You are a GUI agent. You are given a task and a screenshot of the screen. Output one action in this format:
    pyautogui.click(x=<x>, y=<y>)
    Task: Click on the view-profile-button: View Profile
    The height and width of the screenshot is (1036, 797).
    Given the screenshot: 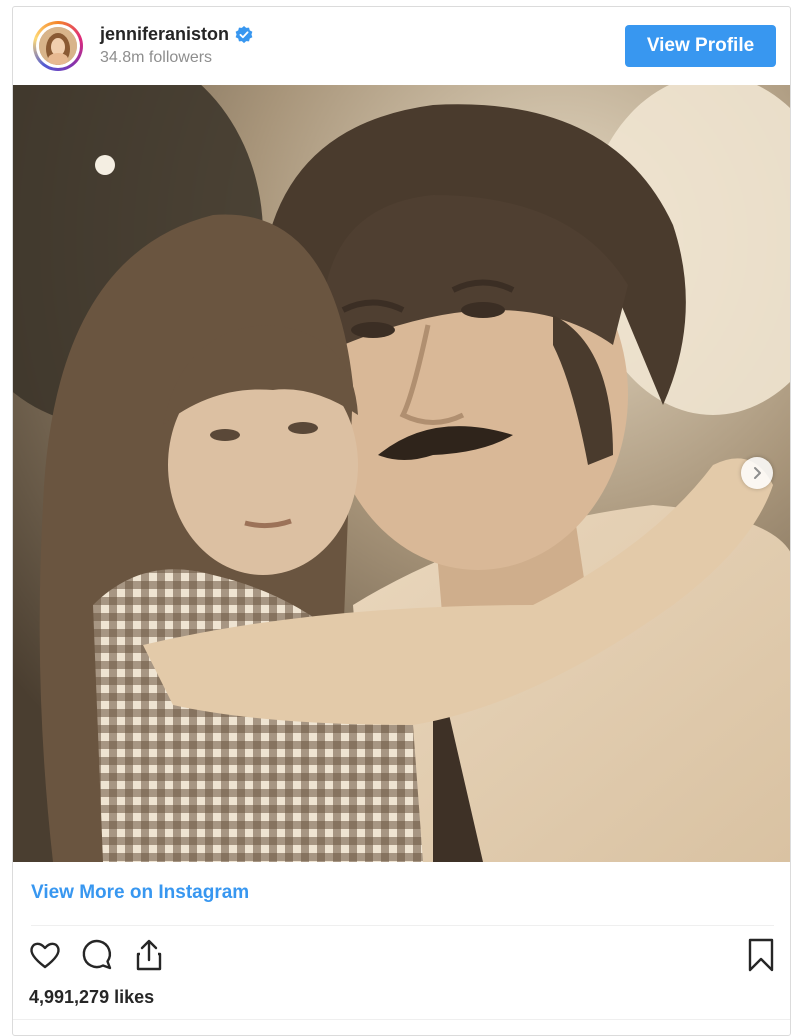 What is the action you would take?
    pyautogui.click(x=700, y=46)
    